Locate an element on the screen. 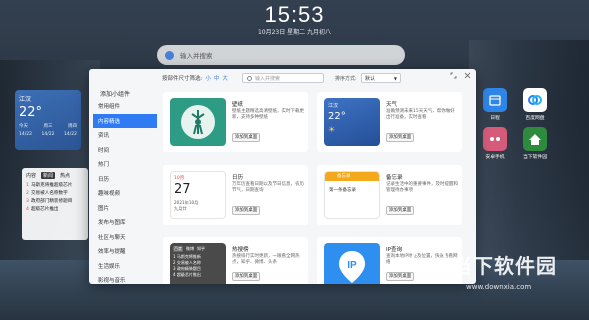  calendar-app-label: 日程 is located at coordinates (495, 118).